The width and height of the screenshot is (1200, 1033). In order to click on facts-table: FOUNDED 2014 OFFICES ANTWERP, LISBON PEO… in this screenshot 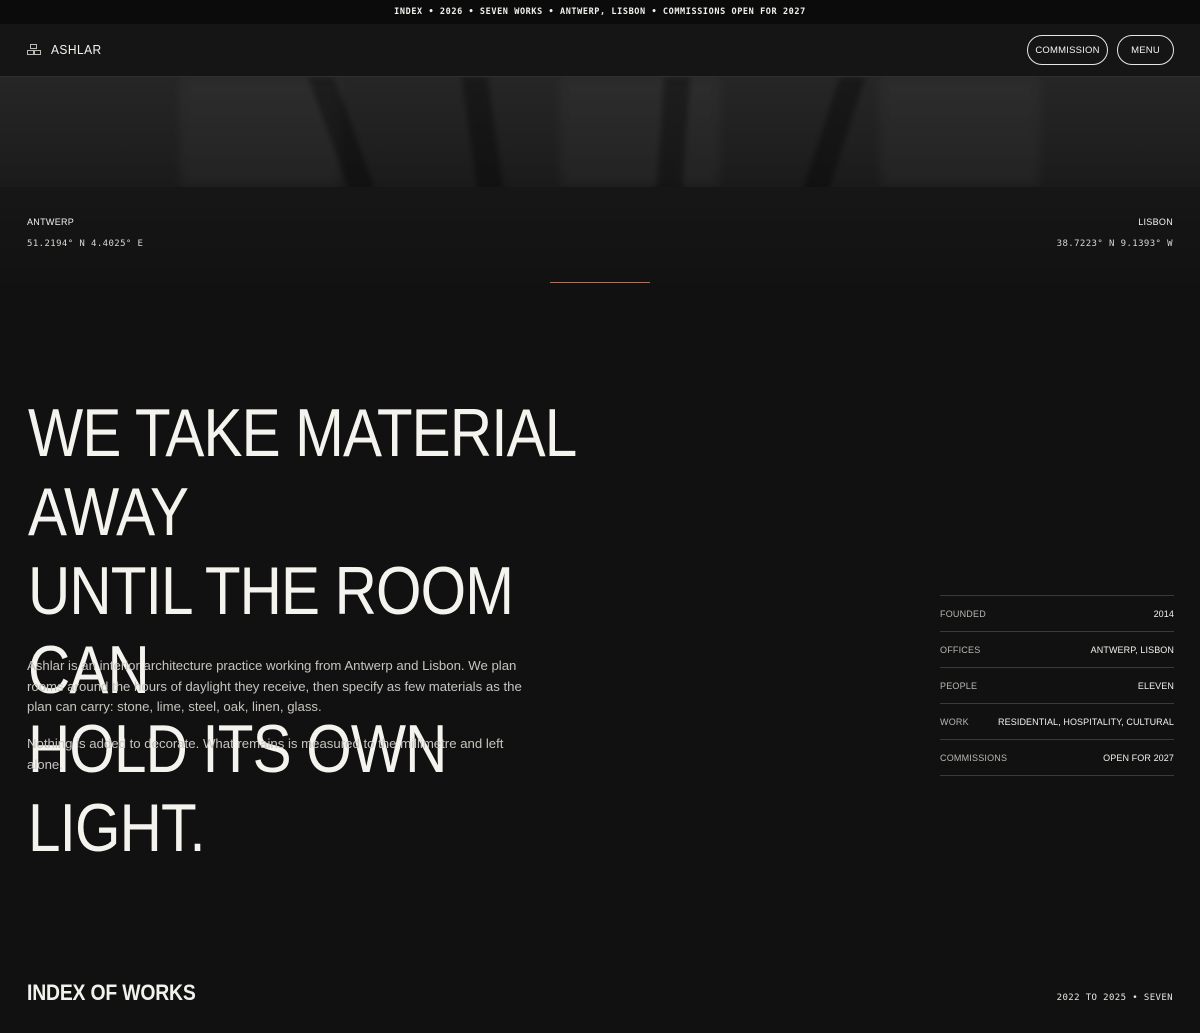, I will do `click(1057, 685)`.